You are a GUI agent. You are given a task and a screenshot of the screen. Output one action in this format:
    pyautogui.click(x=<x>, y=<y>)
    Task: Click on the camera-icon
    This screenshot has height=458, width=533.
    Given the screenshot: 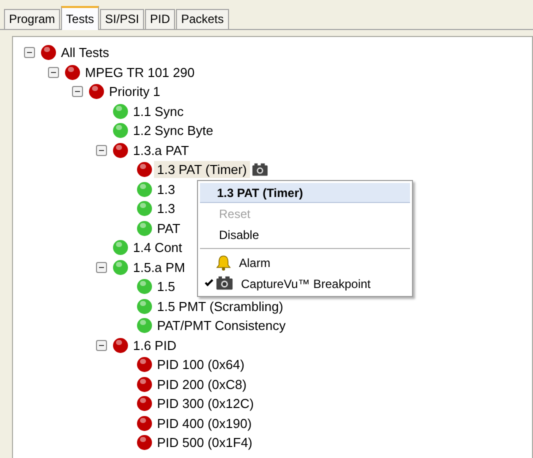 What is the action you would take?
    pyautogui.click(x=224, y=283)
    